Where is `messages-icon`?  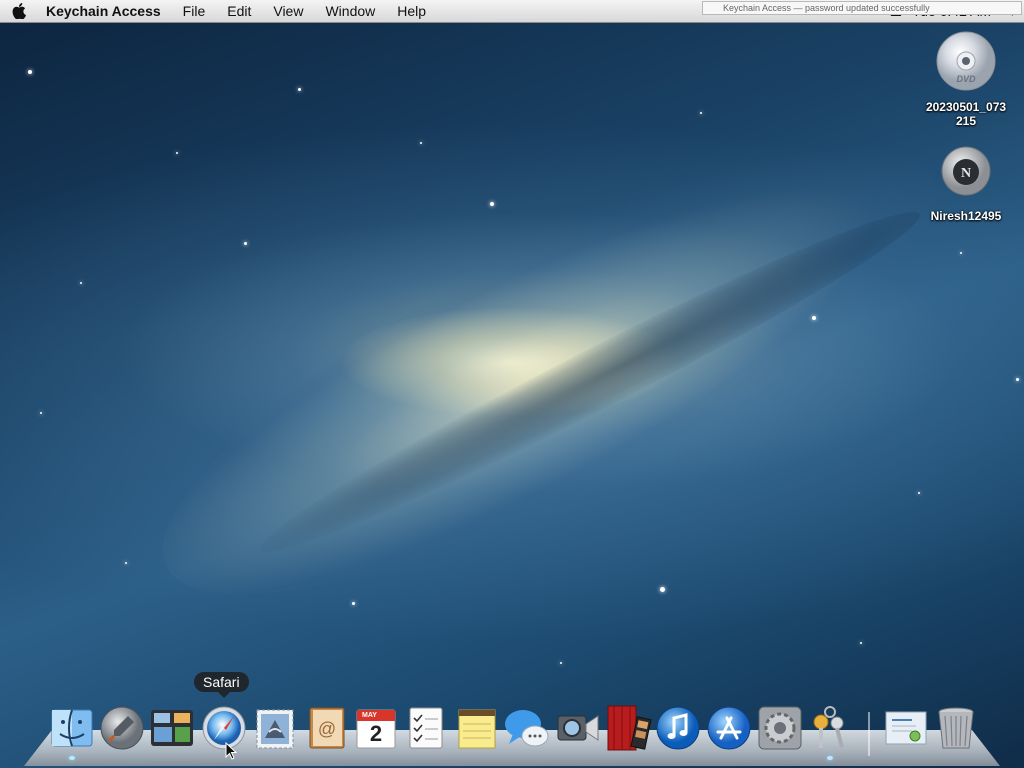
messages-icon is located at coordinates (527, 728).